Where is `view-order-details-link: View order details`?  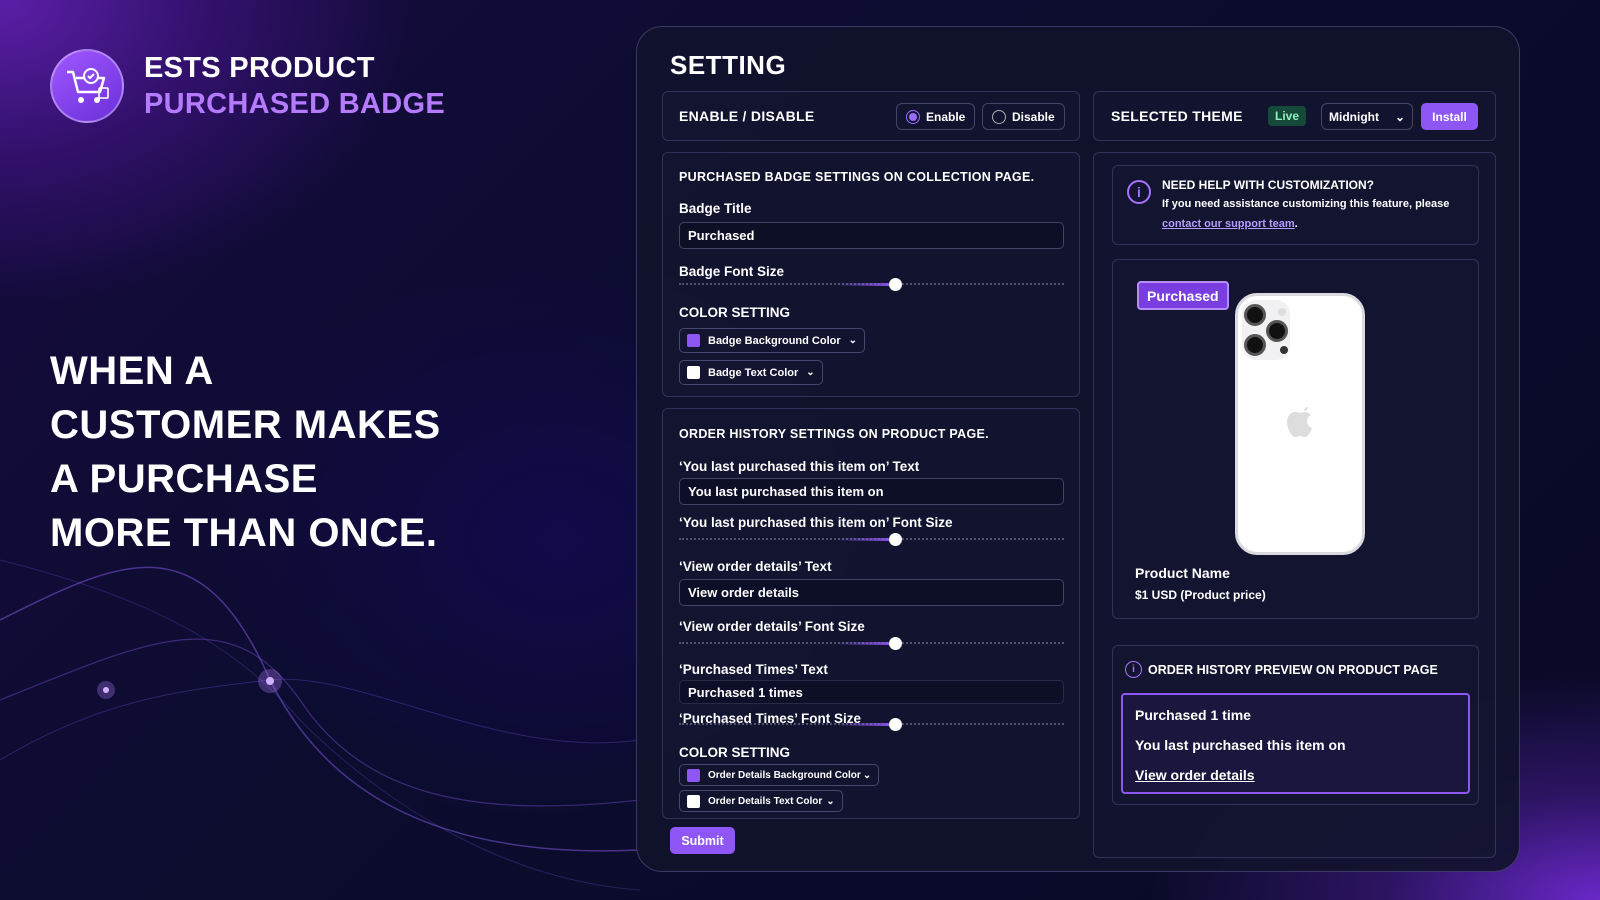 view-order-details-link: View order details is located at coordinates (1195, 775).